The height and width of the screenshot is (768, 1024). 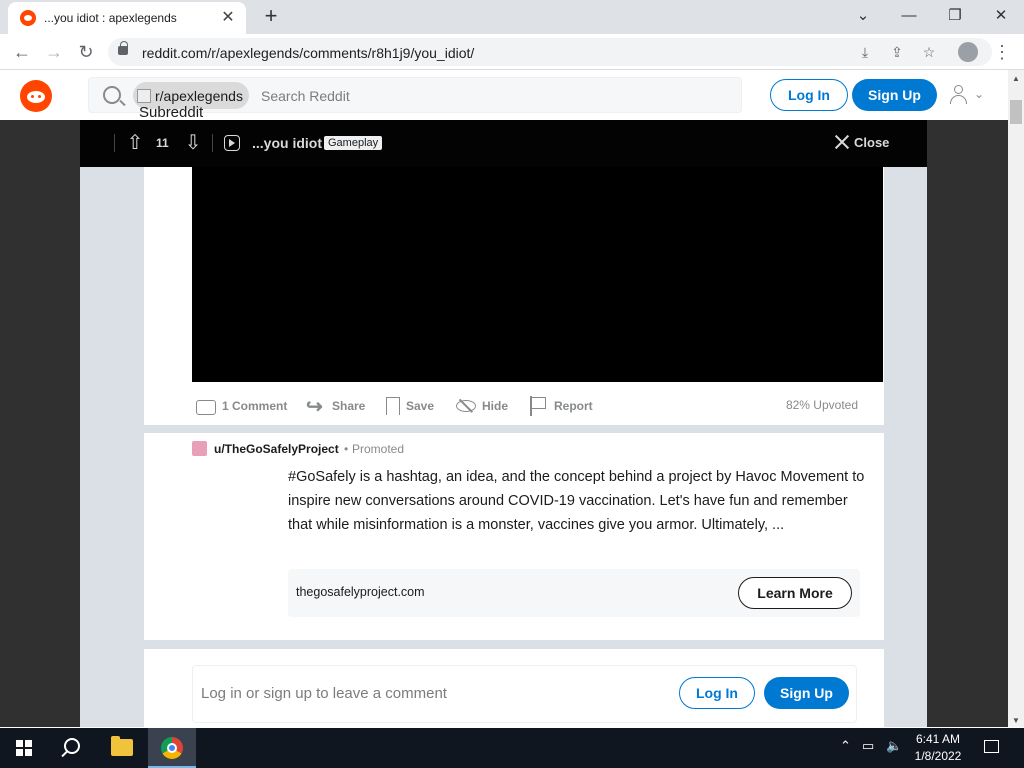 What do you see at coordinates (36, 96) in the screenshot?
I see `reddit-logo-icon` at bounding box center [36, 96].